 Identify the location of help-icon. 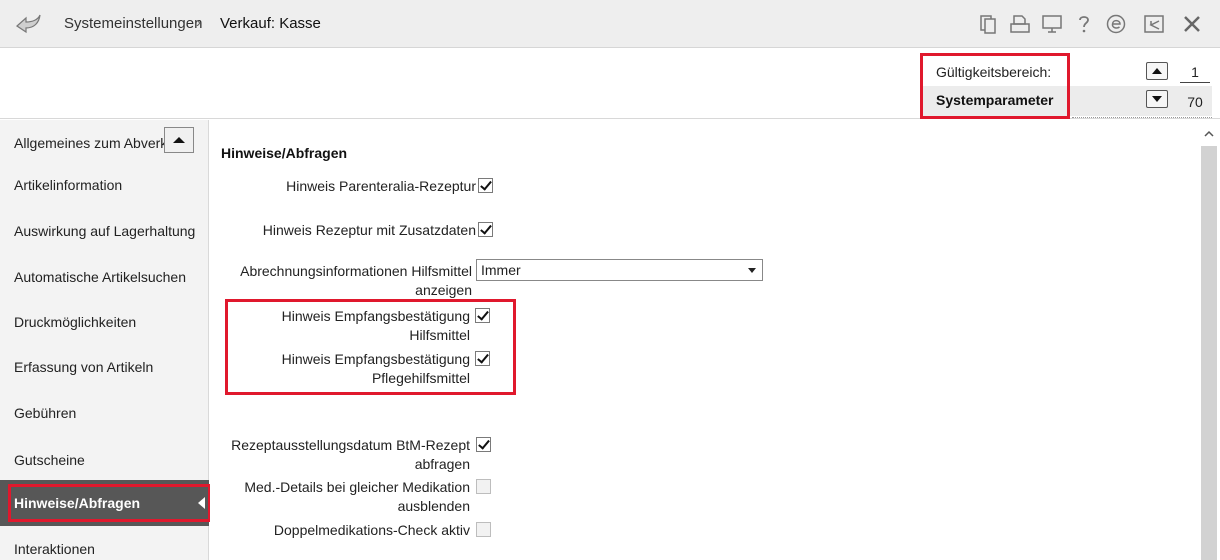
(1084, 24).